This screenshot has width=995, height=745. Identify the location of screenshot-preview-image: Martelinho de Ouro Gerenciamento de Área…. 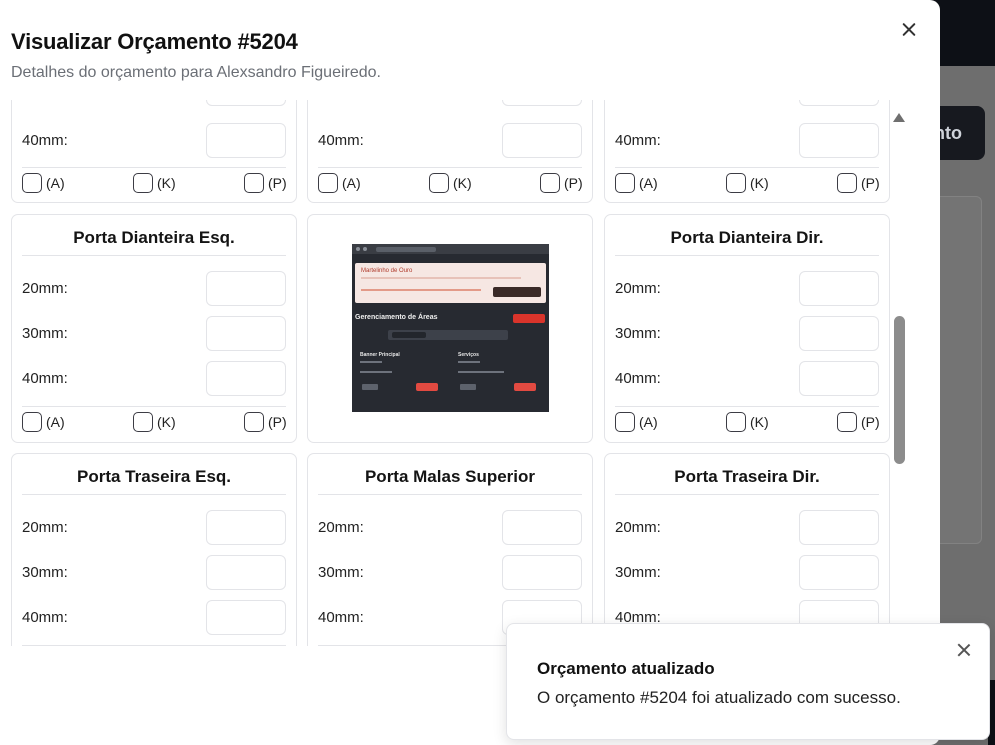
(450, 328).